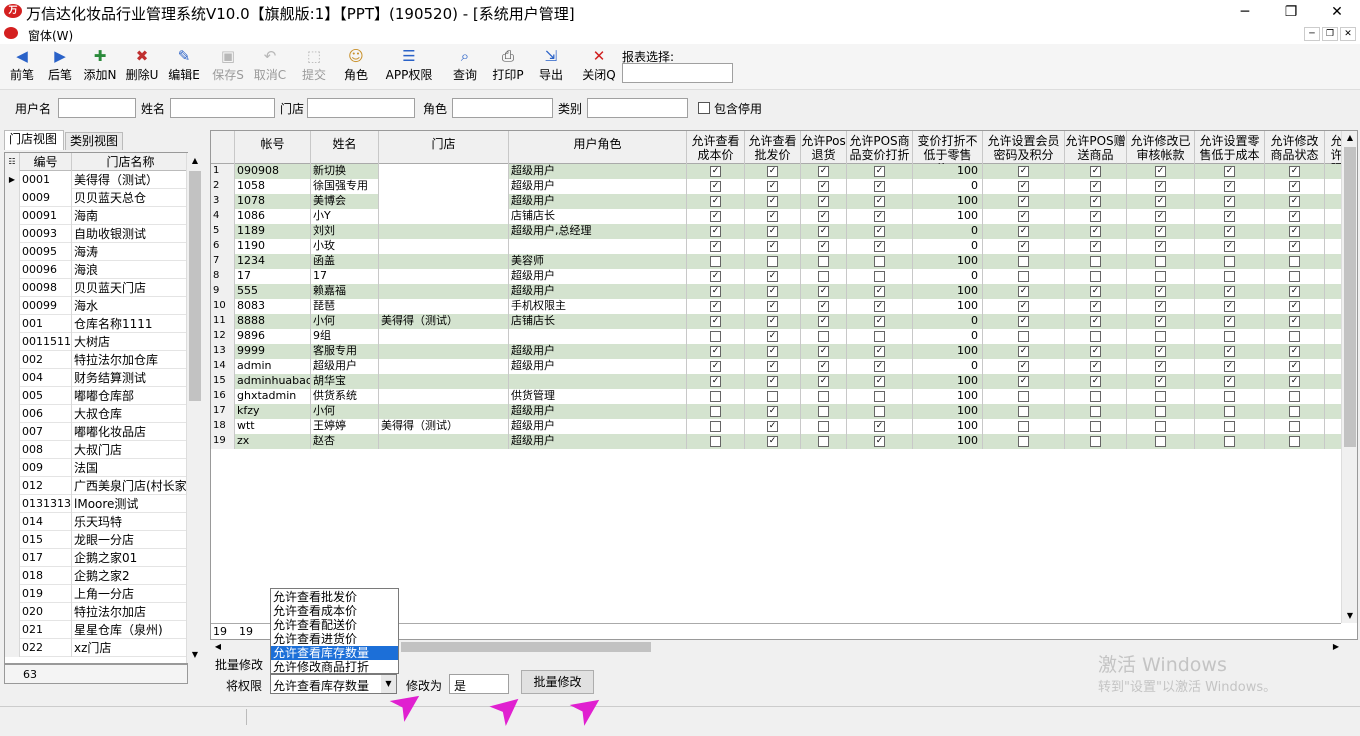 The width and height of the screenshot is (1360, 736). Describe the element at coordinates (948, 231) in the screenshot. I see `cell-discount-pct: 0` at that location.